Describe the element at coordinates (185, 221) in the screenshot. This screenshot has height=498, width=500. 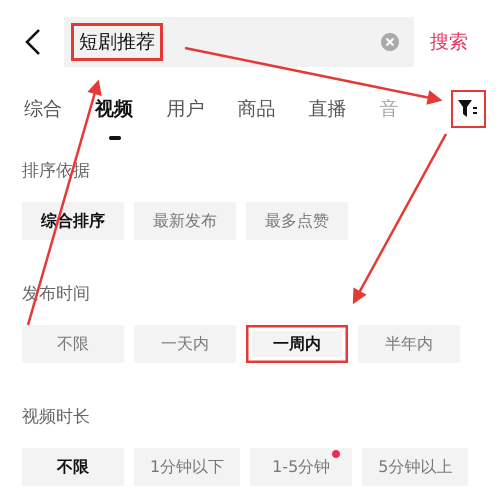
I see `filter-option: 最新发布` at that location.